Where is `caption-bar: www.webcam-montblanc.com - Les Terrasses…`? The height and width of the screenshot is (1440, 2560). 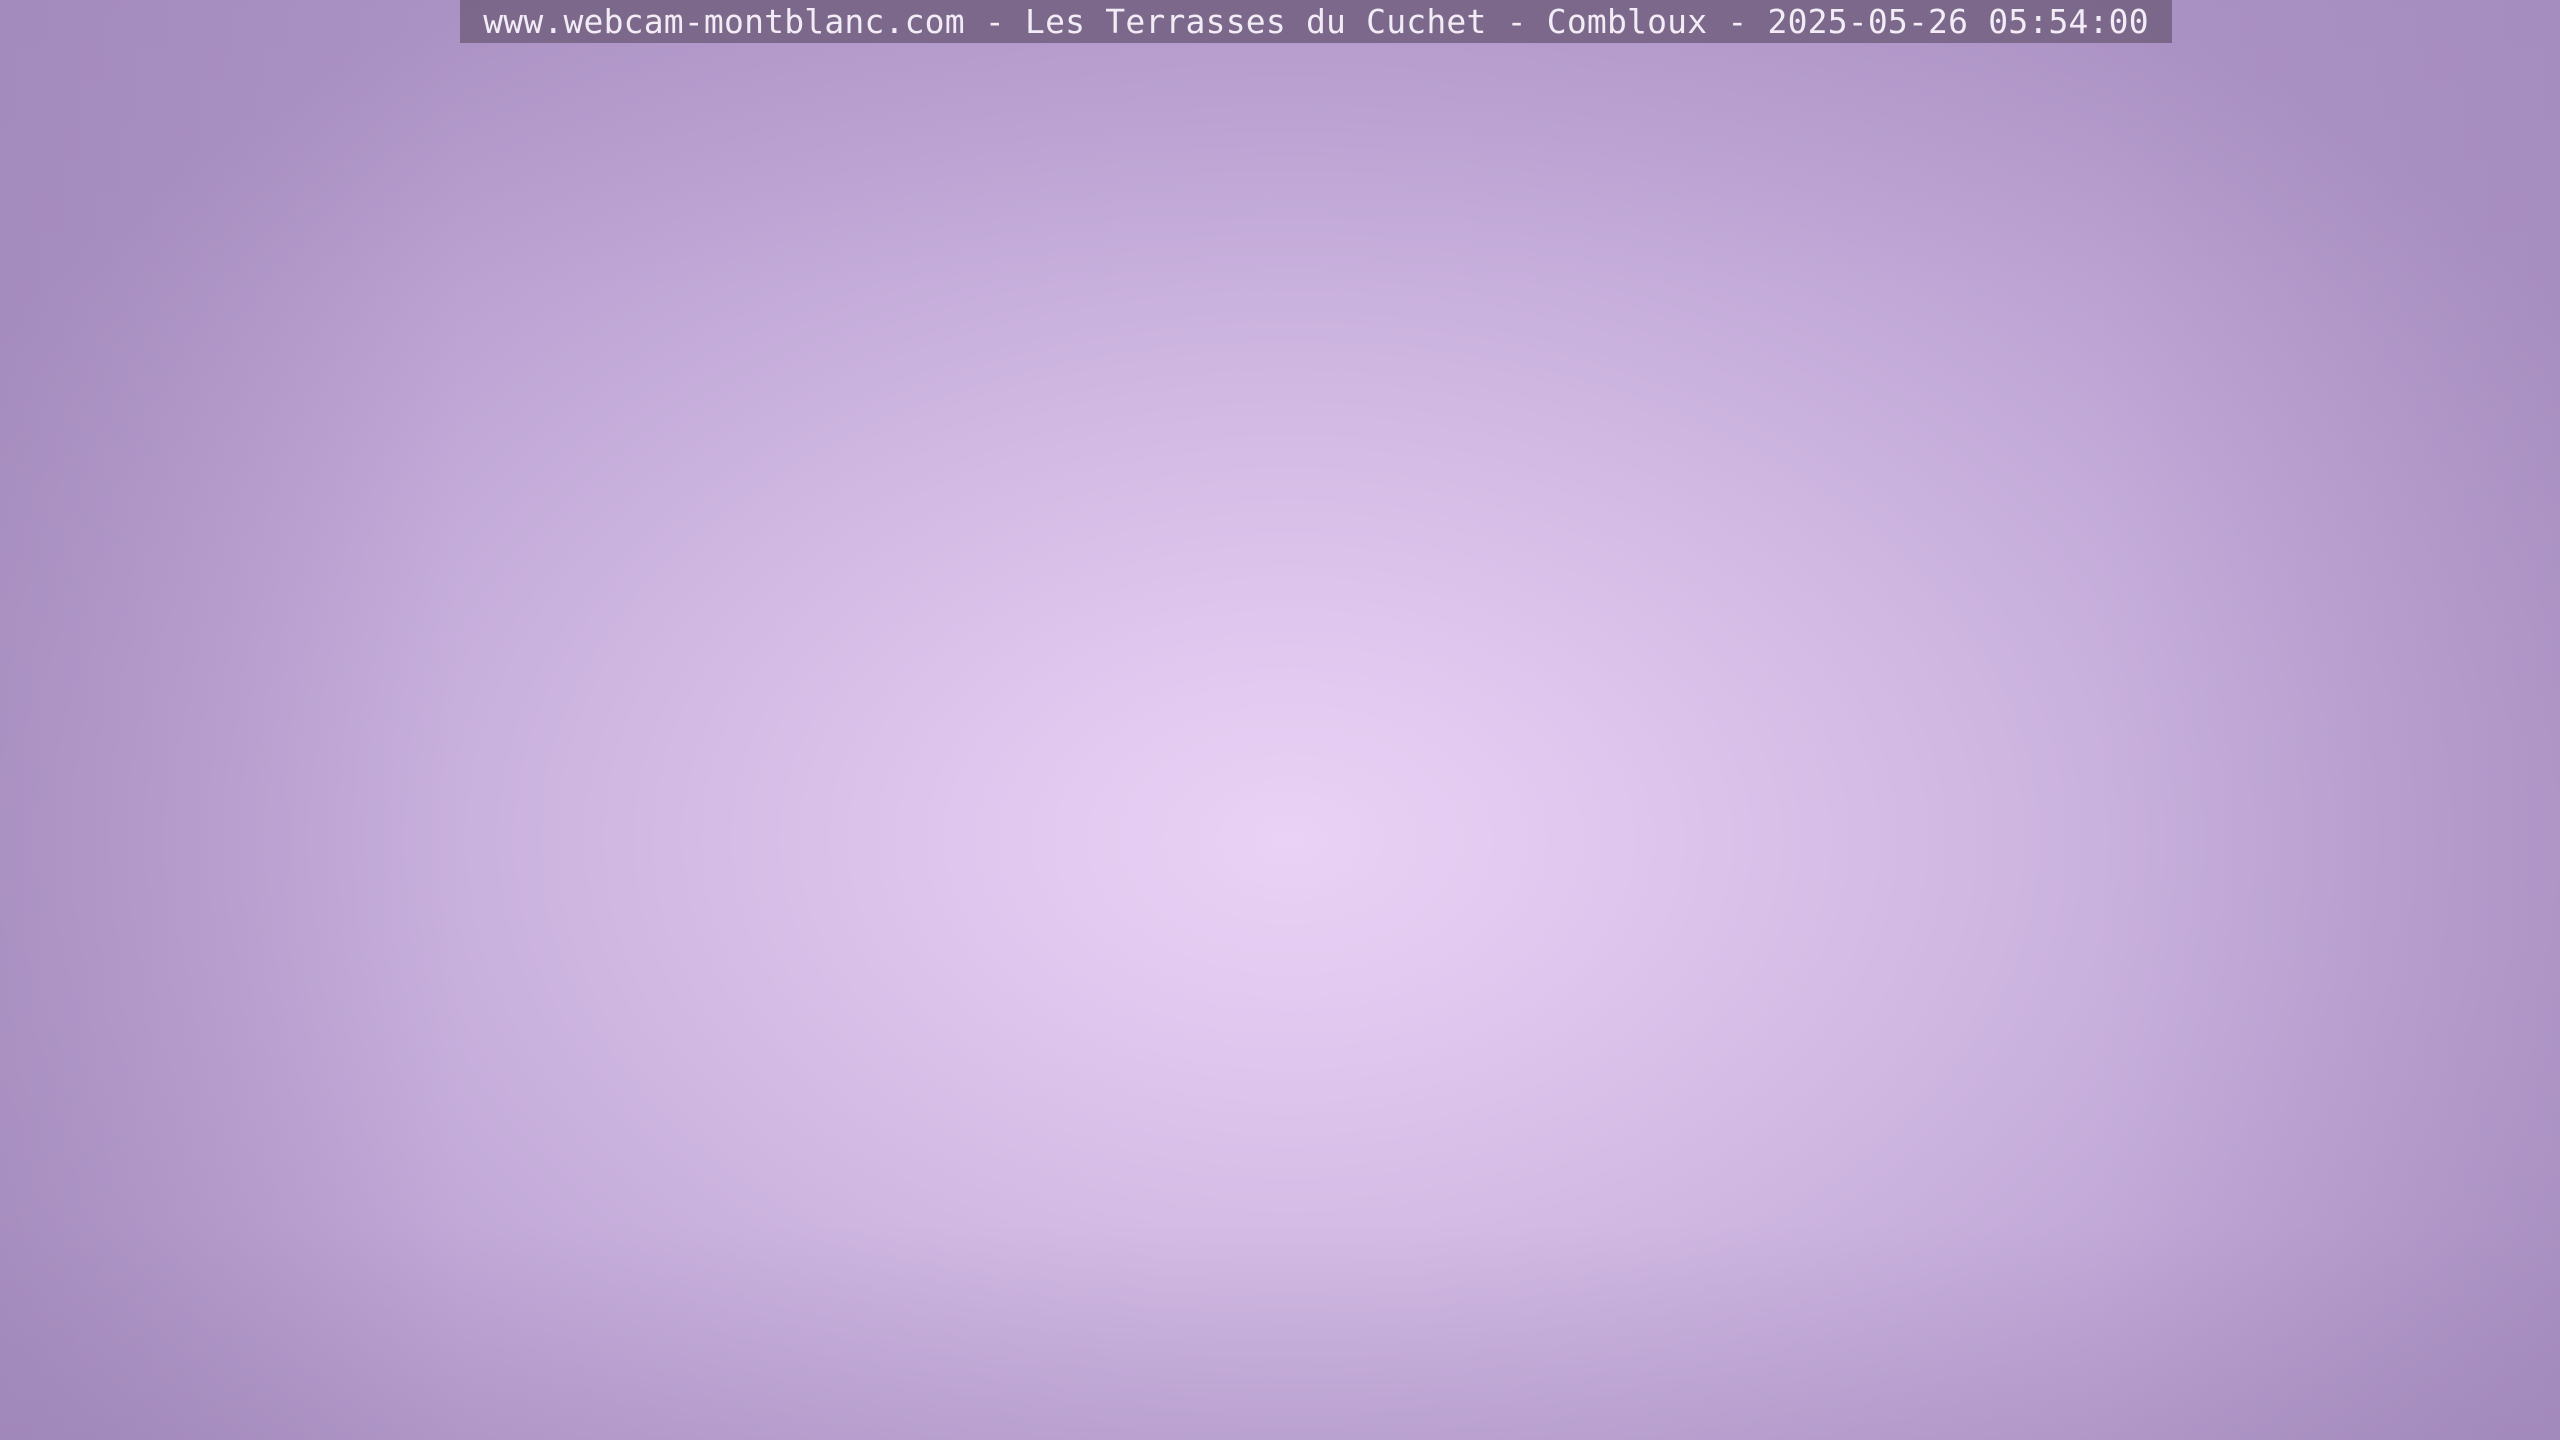
caption-bar: www.webcam-montblanc.com - Les Terrasses… is located at coordinates (1316, 21).